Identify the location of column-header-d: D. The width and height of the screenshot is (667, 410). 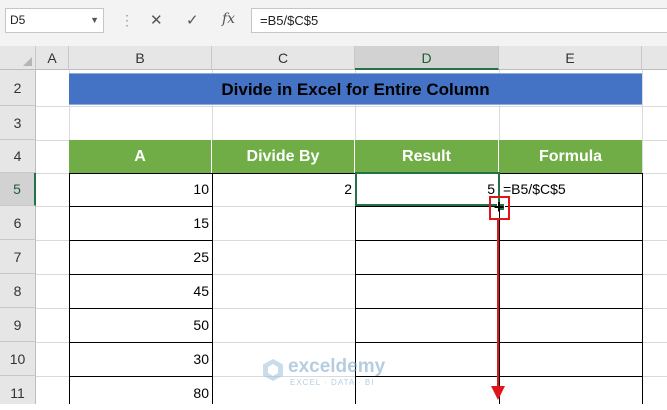
(427, 58).